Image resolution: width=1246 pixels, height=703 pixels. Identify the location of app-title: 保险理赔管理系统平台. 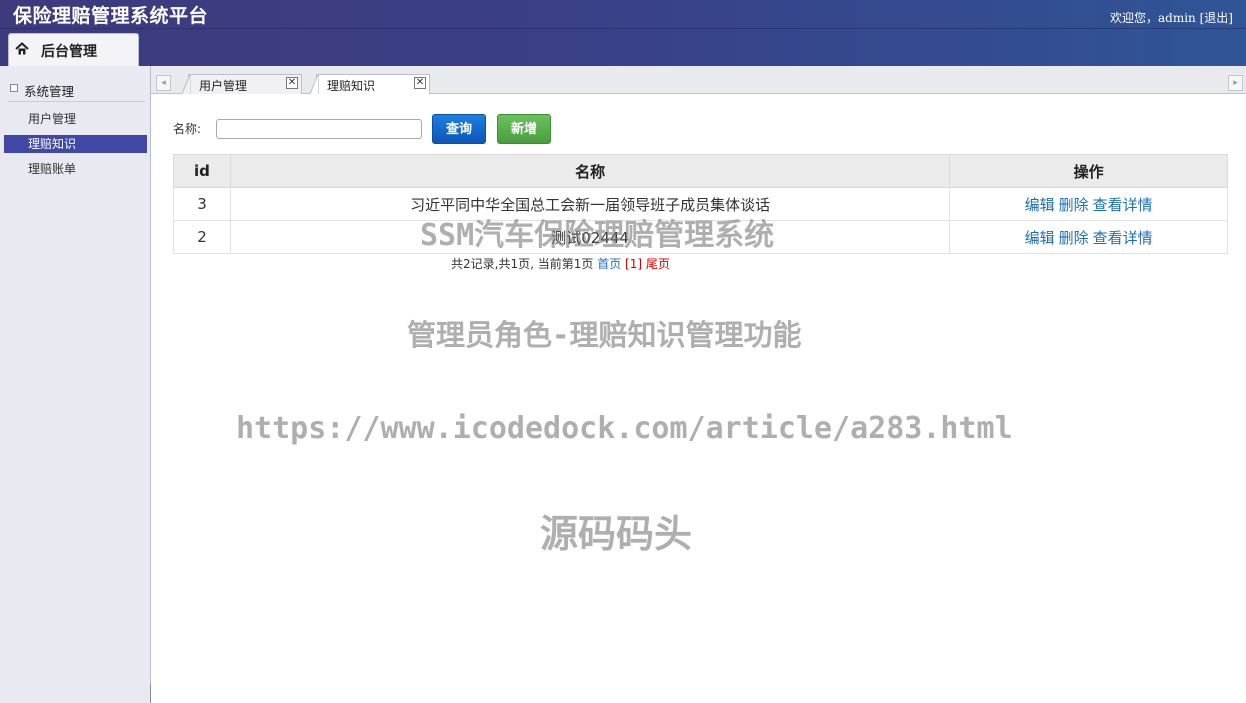
(111, 16).